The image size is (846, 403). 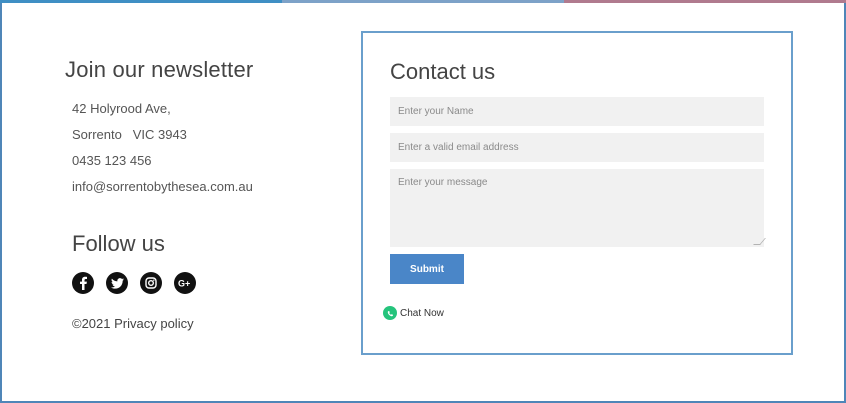 I want to click on chat-now-link: Chat Now, so click(x=413, y=313).